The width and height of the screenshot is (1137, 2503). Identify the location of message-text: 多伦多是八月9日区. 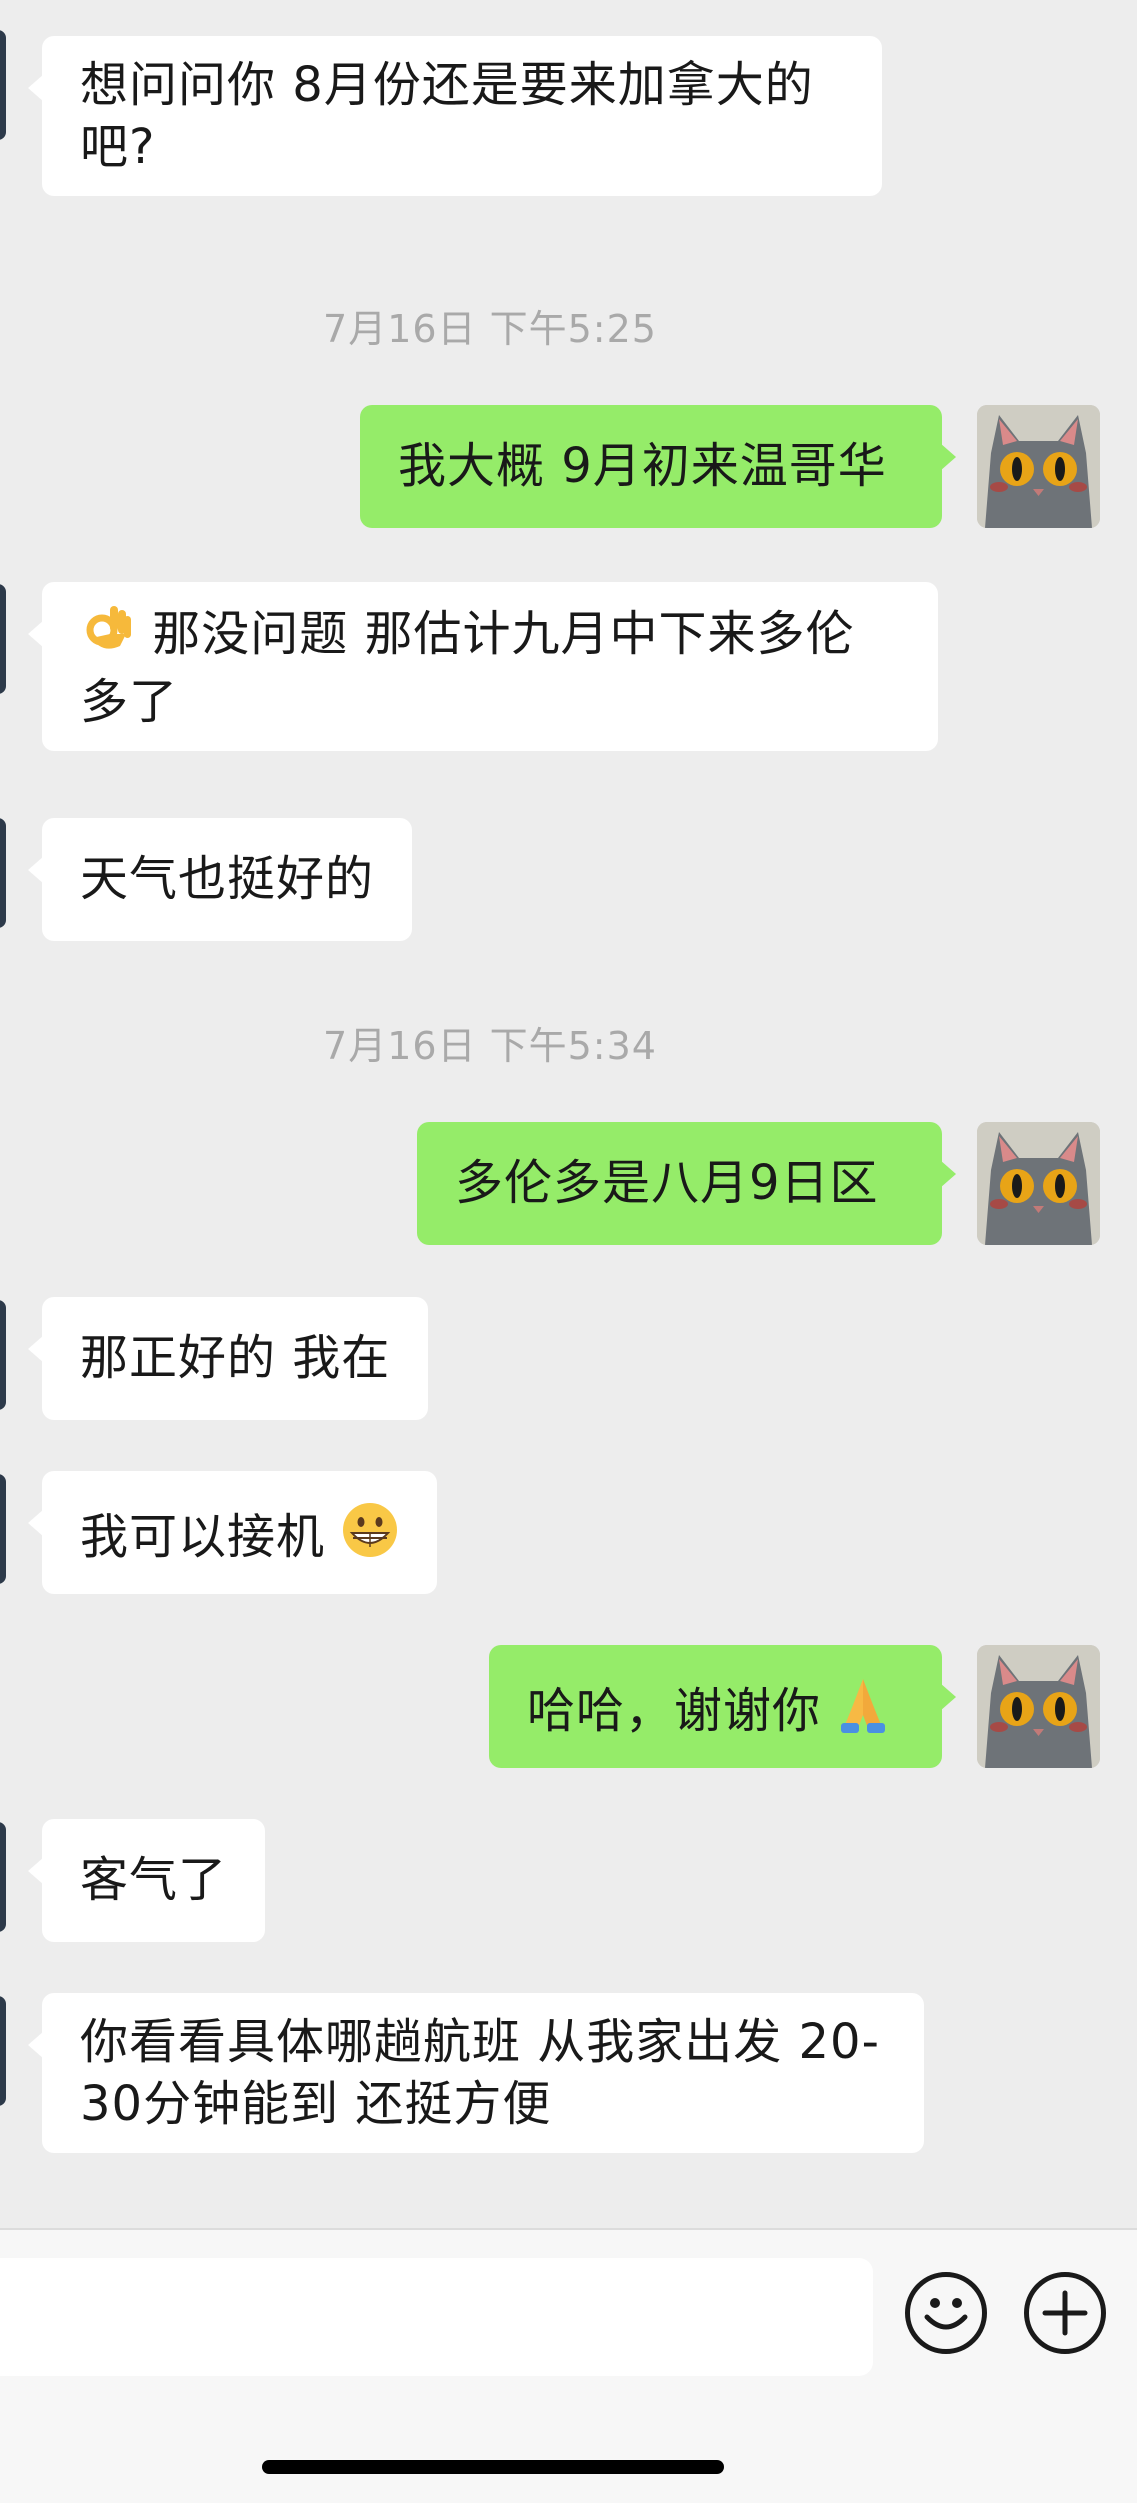
(667, 1183).